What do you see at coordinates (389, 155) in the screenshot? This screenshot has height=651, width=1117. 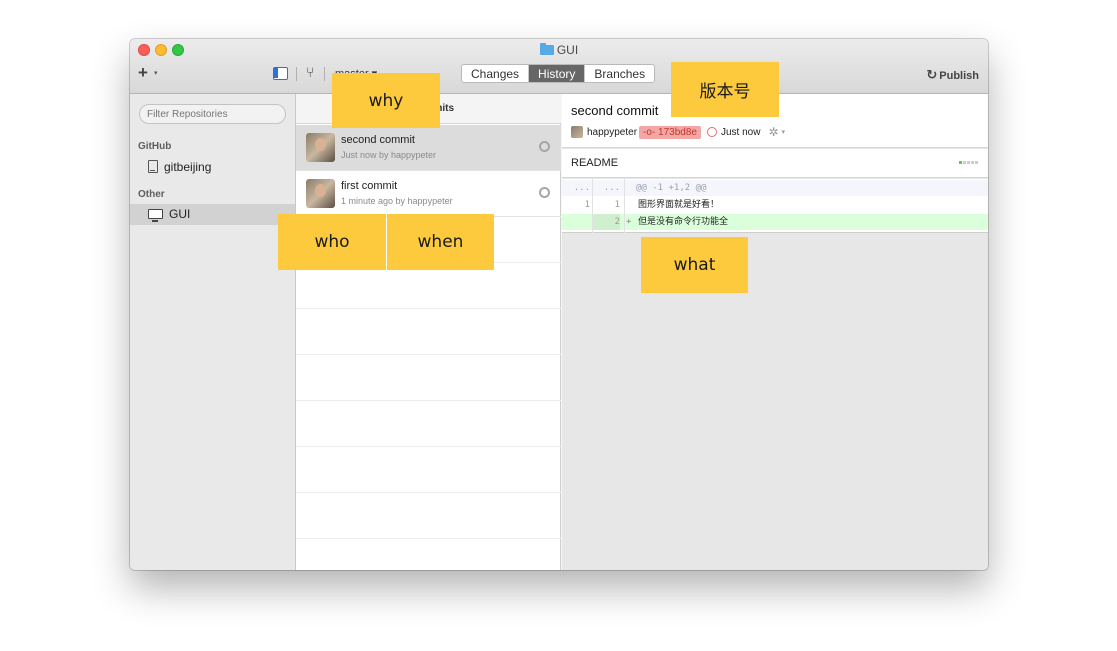 I see `commit-subtitle: Just now by happypeter` at bounding box center [389, 155].